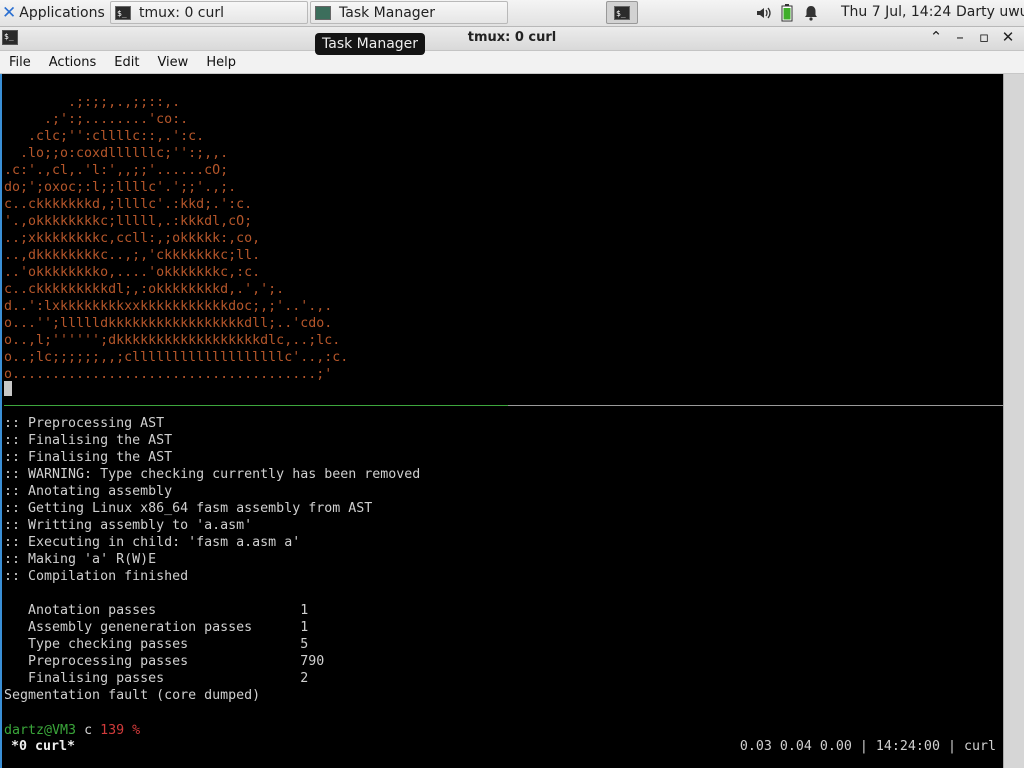  I want to click on tmux-window-tab: *0 curl*, so click(43, 746).